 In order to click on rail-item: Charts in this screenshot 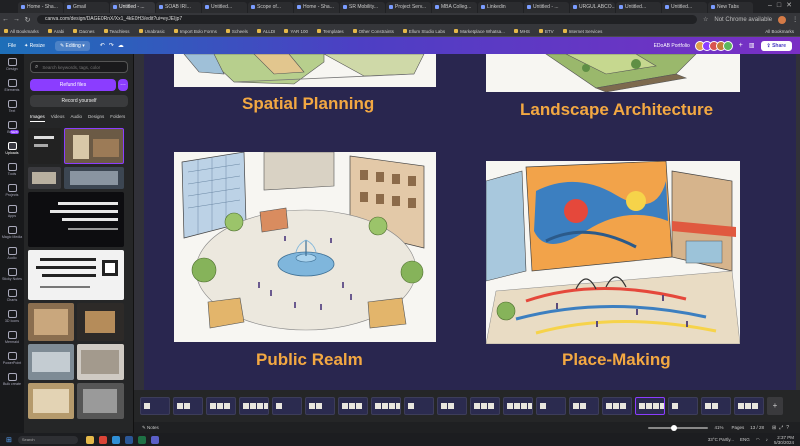, I will do `click(12, 295)`.